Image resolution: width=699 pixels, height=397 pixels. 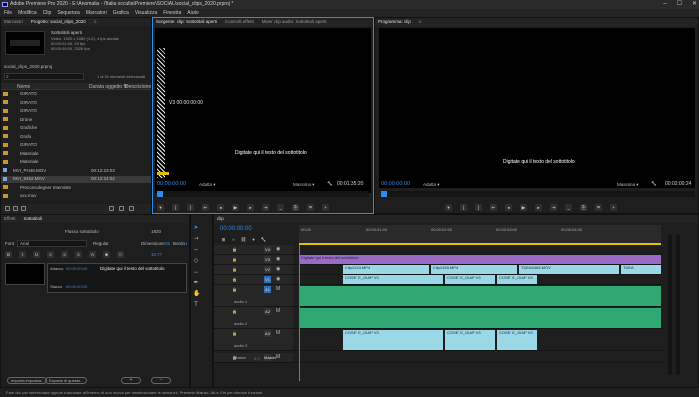 What do you see at coordinates (92, 254) in the screenshot?
I see `text-color-icon: A` at bounding box center [92, 254].